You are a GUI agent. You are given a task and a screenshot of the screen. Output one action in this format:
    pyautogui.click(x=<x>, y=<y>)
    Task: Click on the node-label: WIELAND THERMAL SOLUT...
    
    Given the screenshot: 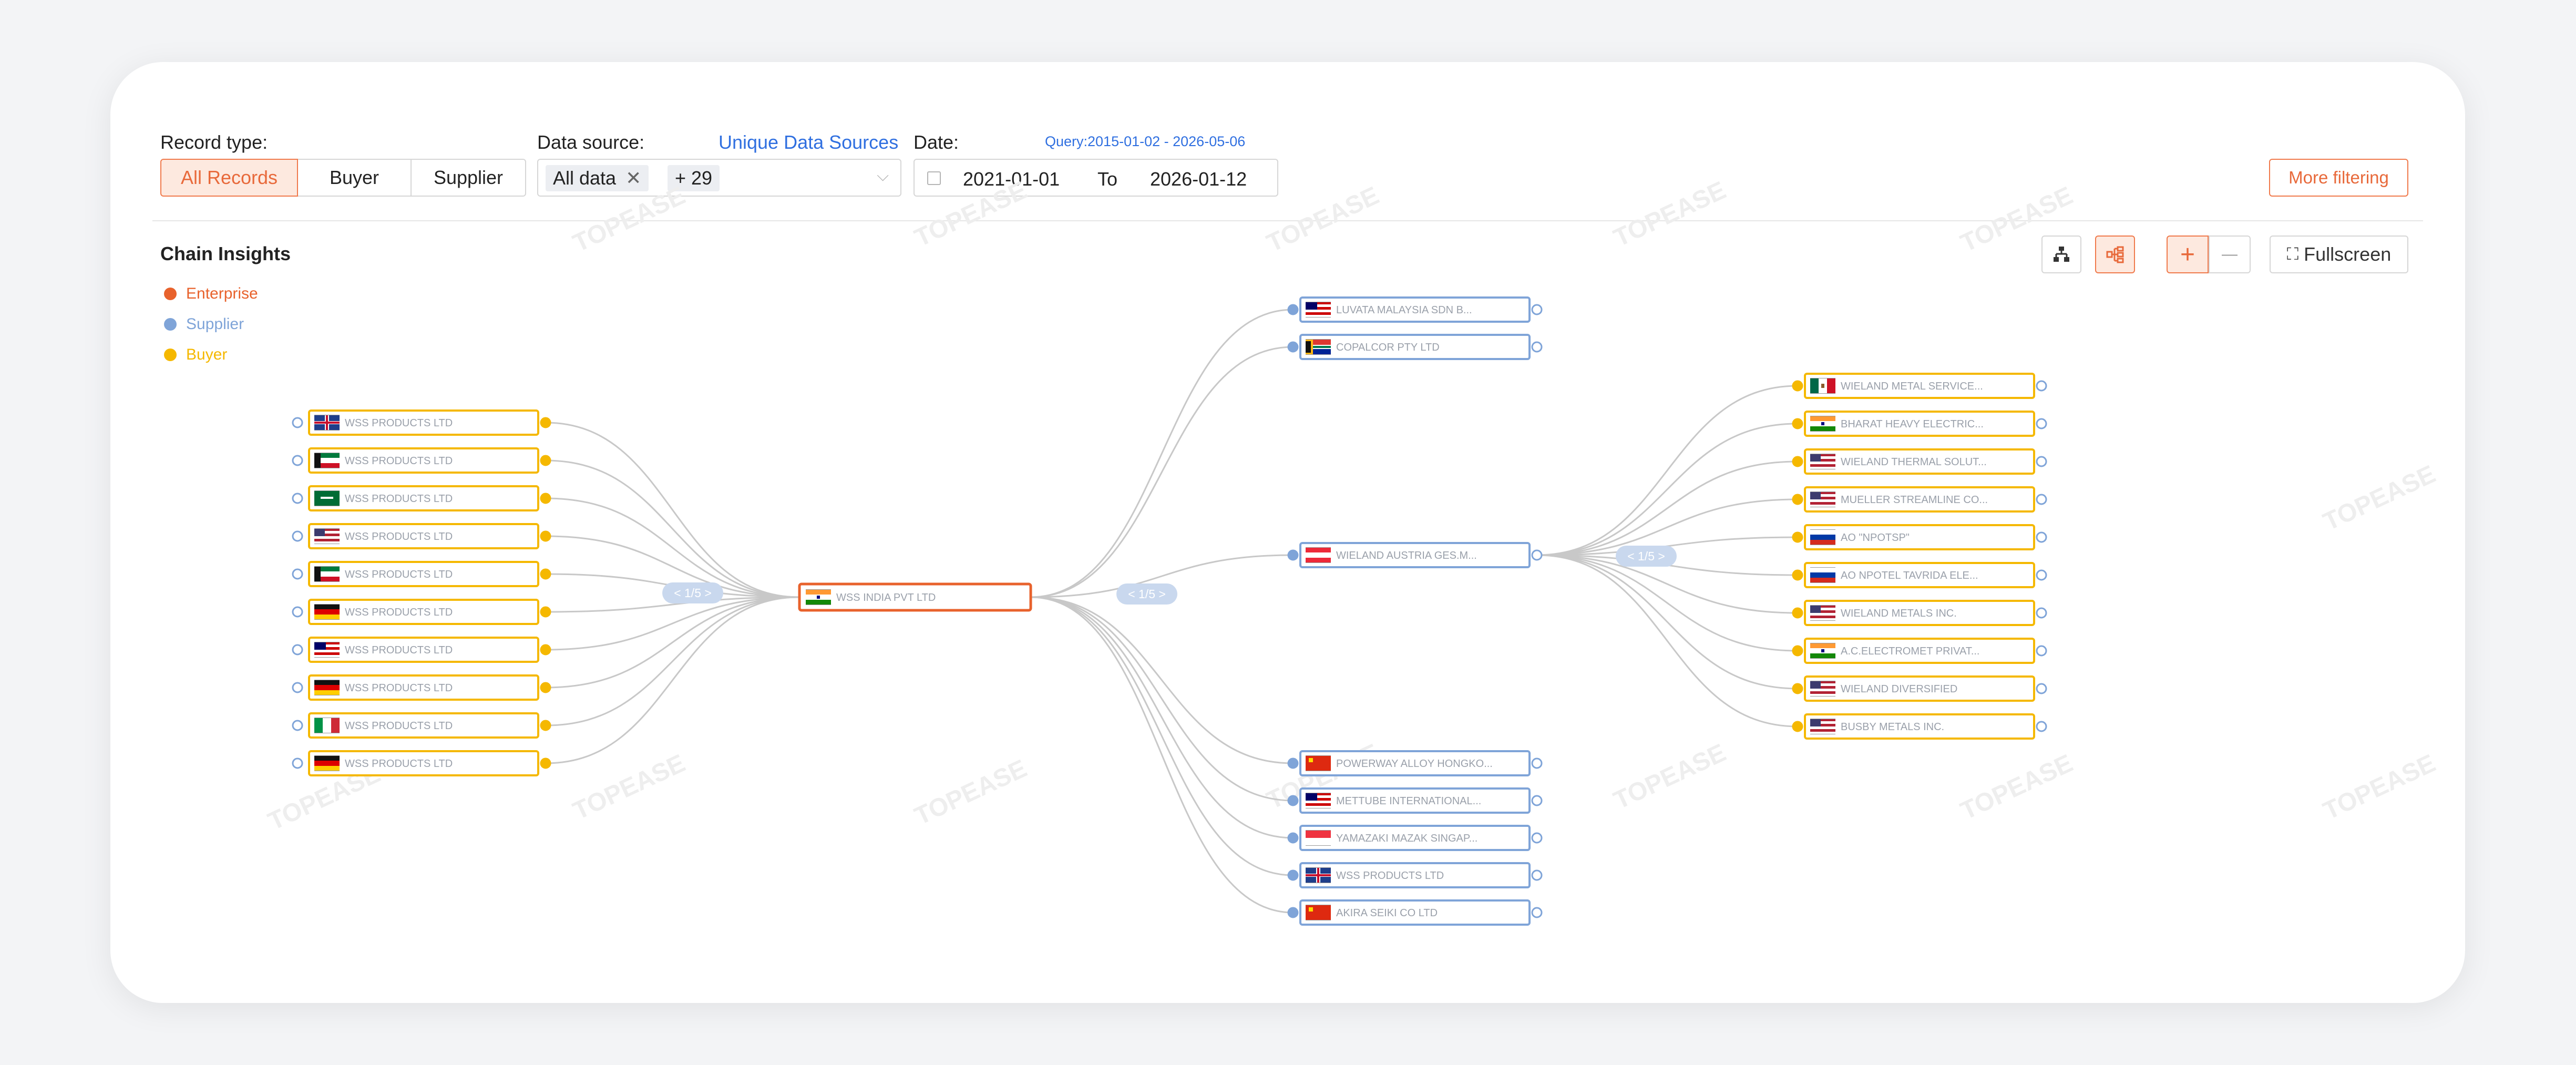 What is the action you would take?
    pyautogui.click(x=1914, y=462)
    